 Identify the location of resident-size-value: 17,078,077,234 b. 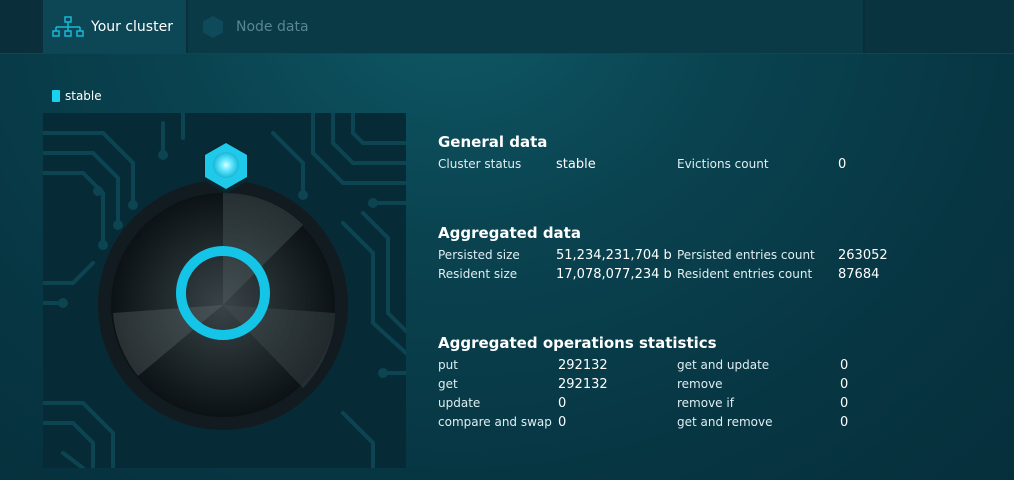
(614, 274).